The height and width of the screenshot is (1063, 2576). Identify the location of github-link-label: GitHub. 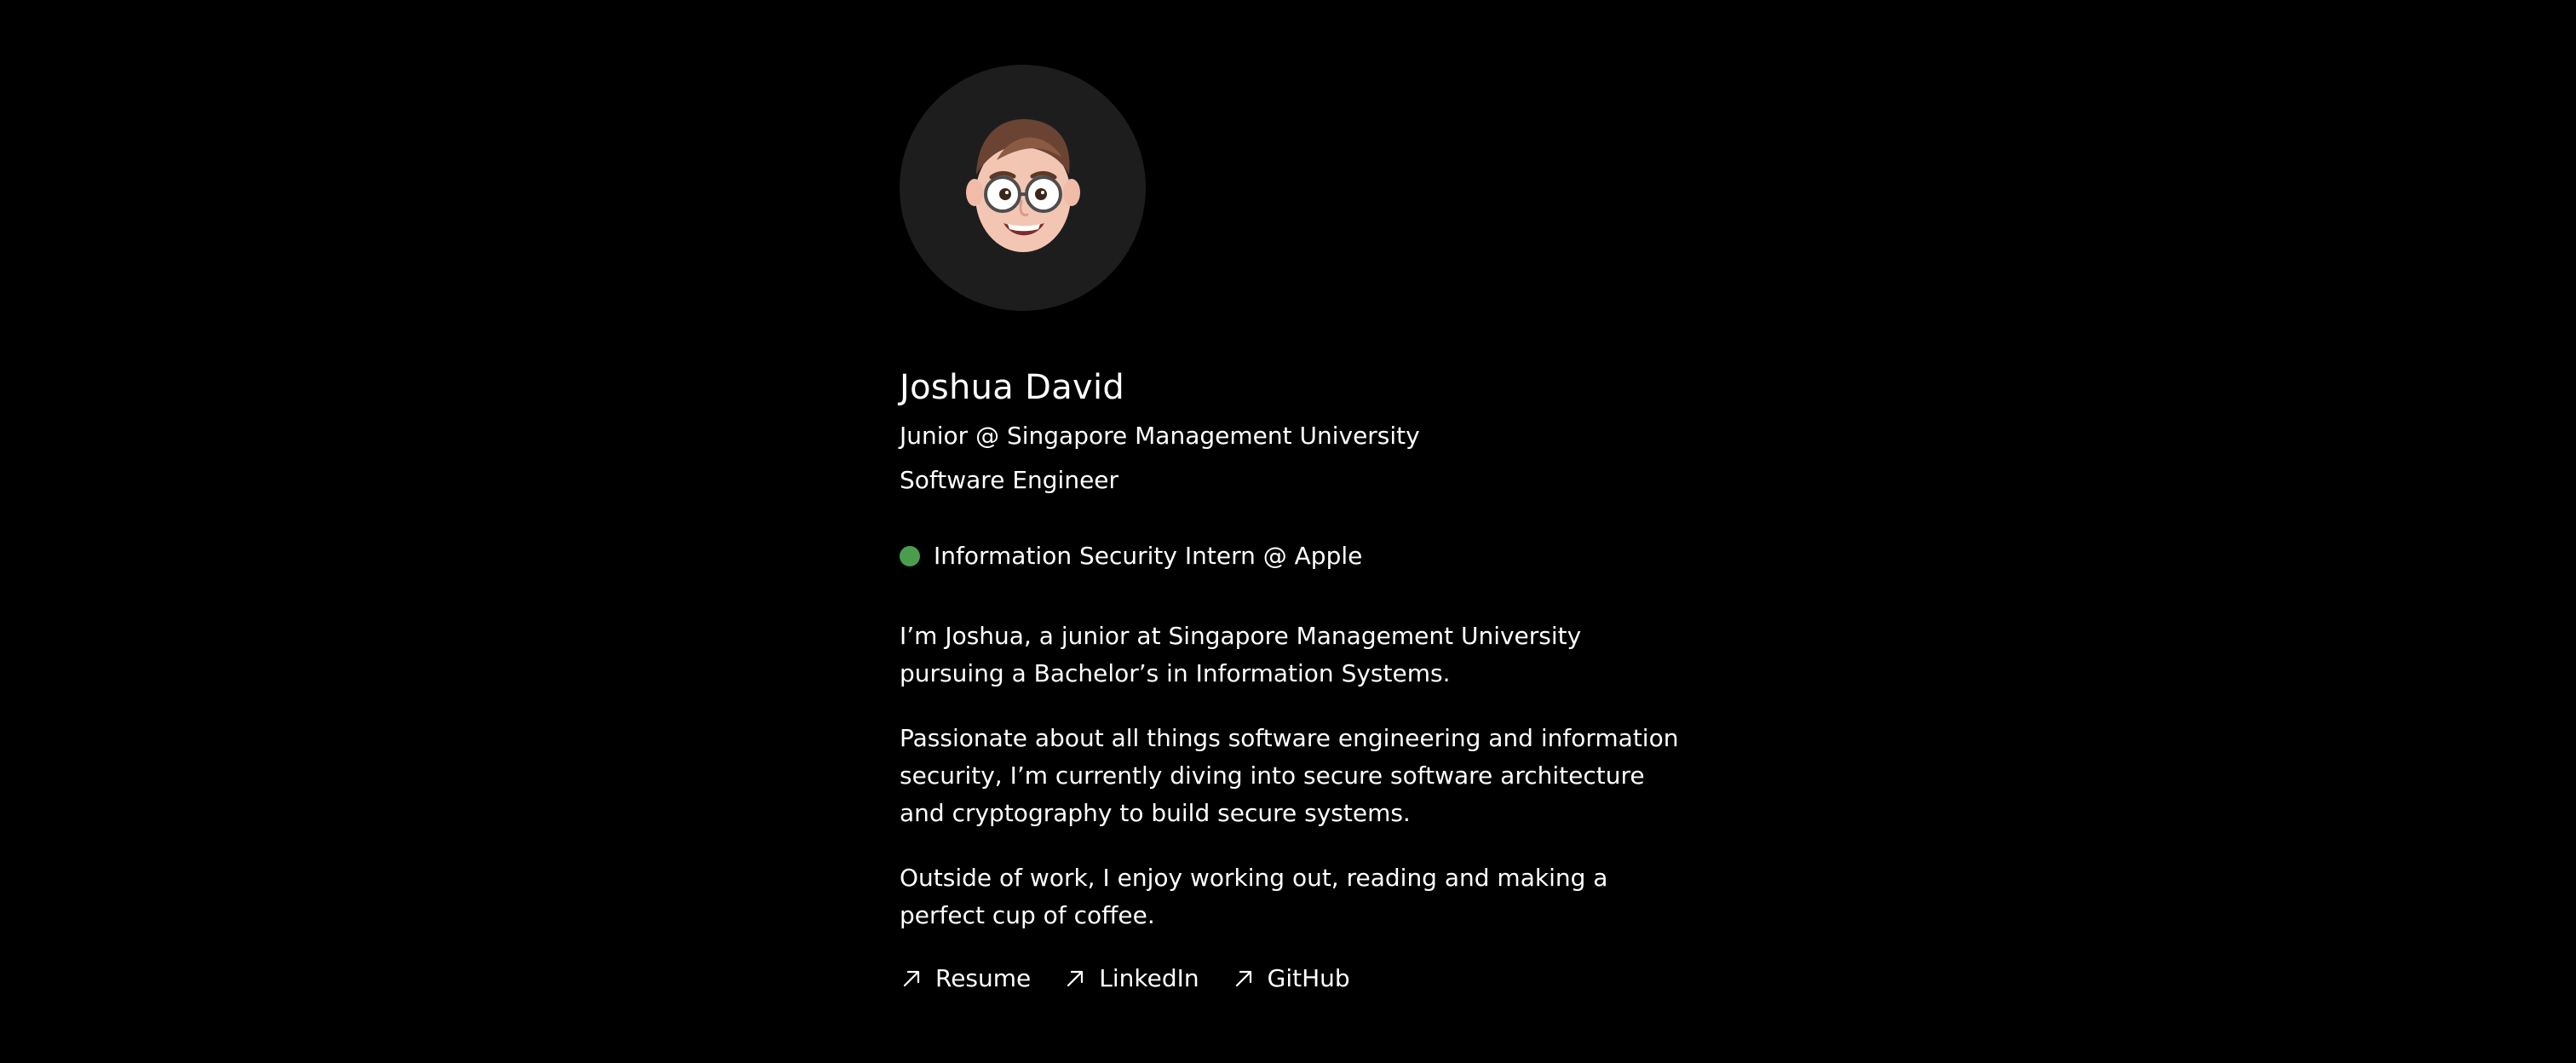
(1309, 978).